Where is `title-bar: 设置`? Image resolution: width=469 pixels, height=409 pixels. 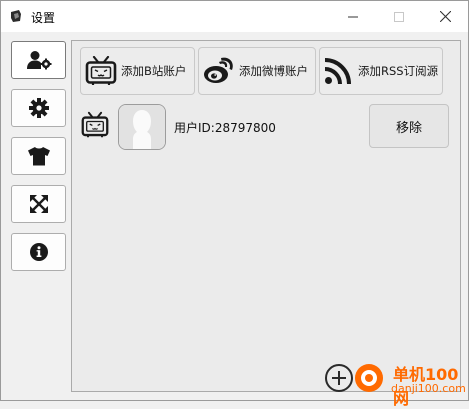 title-bar: 设置 is located at coordinates (234, 16).